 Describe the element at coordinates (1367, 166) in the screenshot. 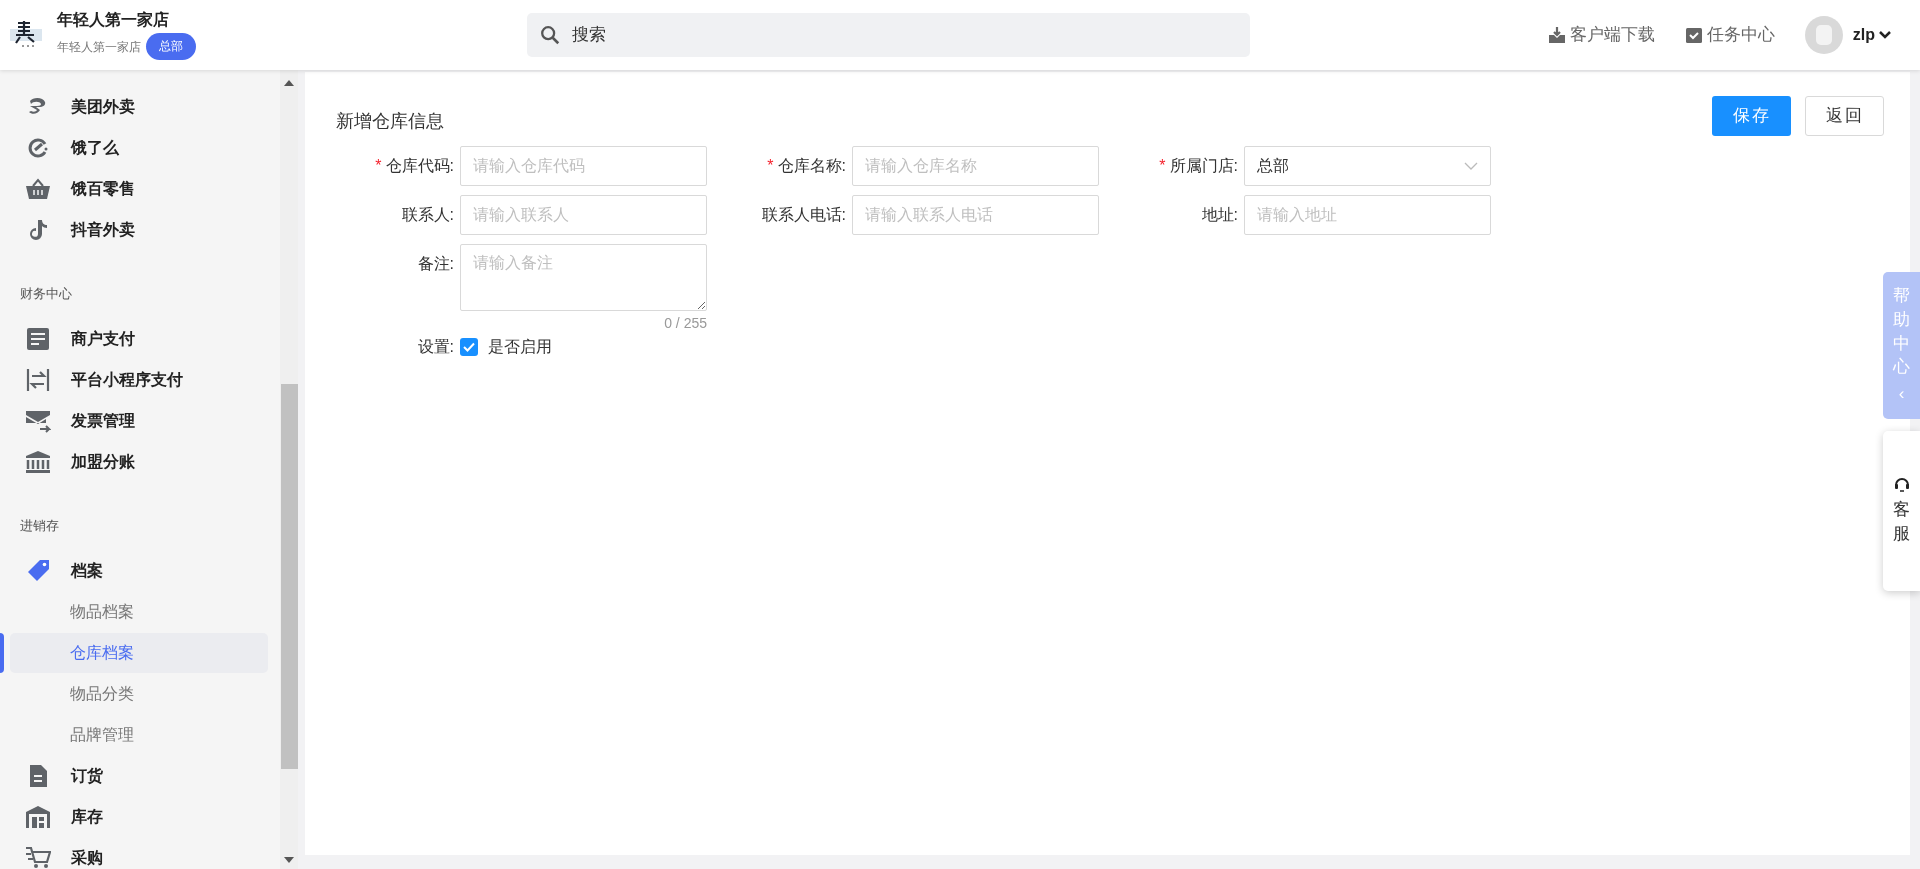

I see `store-select: 总部` at that location.